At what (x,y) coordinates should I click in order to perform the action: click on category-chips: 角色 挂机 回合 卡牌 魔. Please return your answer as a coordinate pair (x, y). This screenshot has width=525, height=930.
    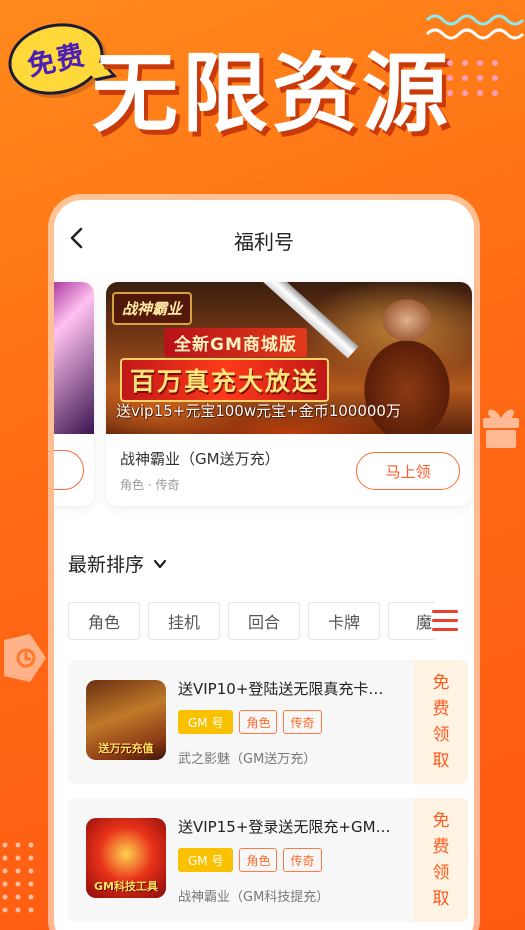
    Looking at the image, I should click on (251, 621).